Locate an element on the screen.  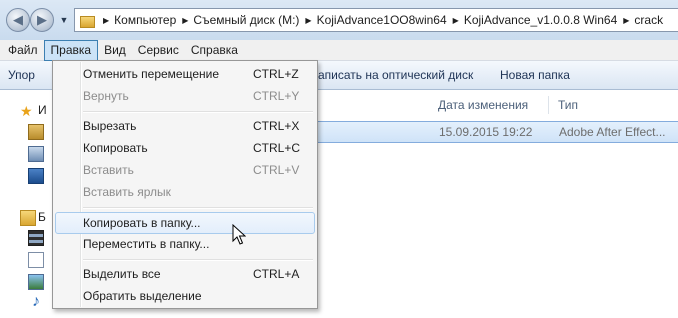
menu-item-label: Отменить перемещение is located at coordinates (151, 74).